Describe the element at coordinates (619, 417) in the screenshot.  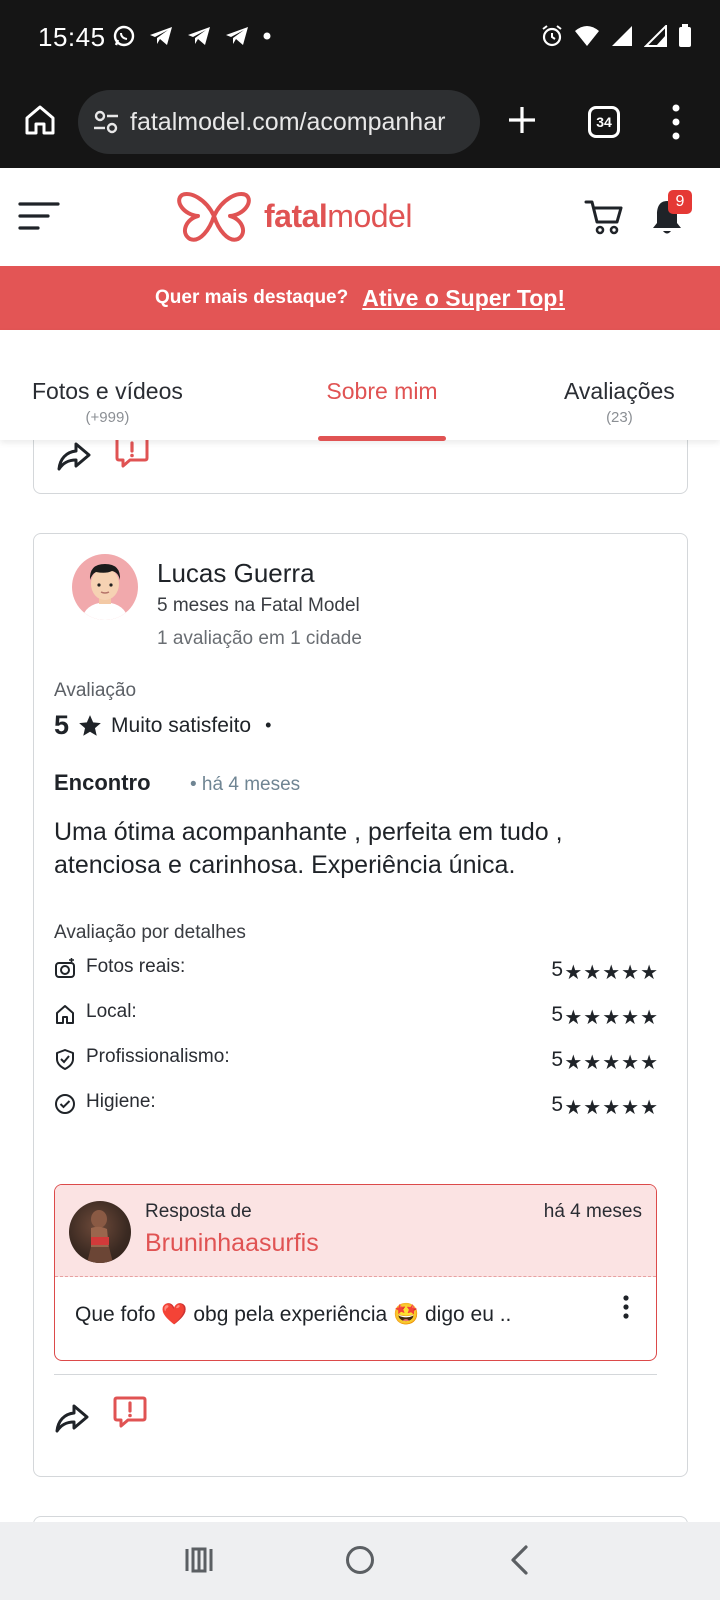
I see `tab-count: (23)` at that location.